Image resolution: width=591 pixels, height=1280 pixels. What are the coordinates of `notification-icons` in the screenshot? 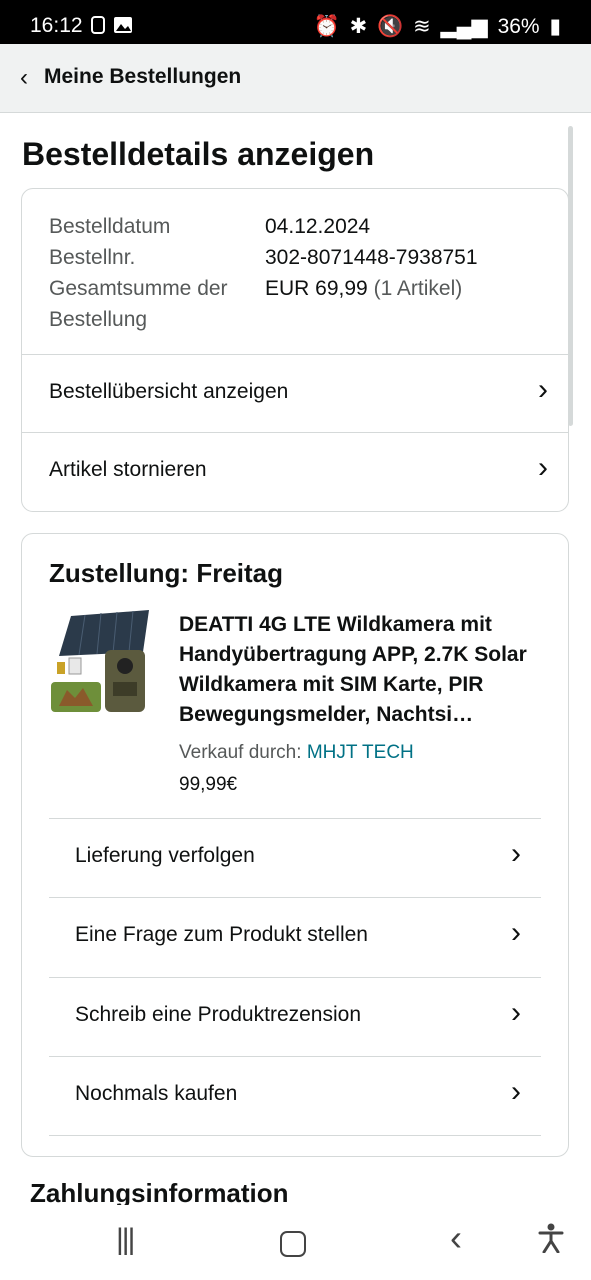 It's located at (112, 28).